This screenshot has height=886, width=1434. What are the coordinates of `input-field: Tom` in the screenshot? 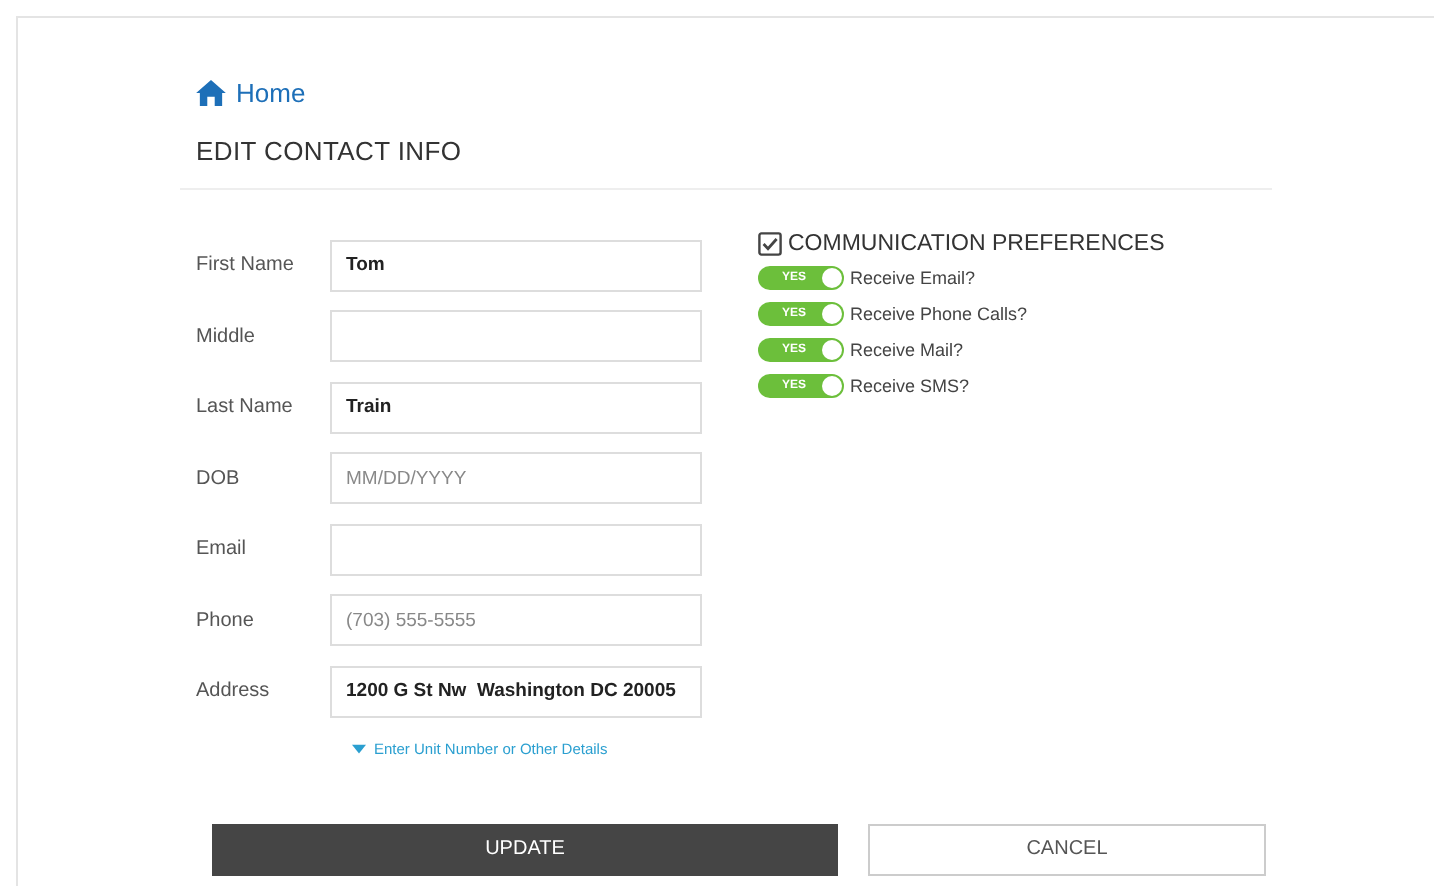 It's located at (516, 265).